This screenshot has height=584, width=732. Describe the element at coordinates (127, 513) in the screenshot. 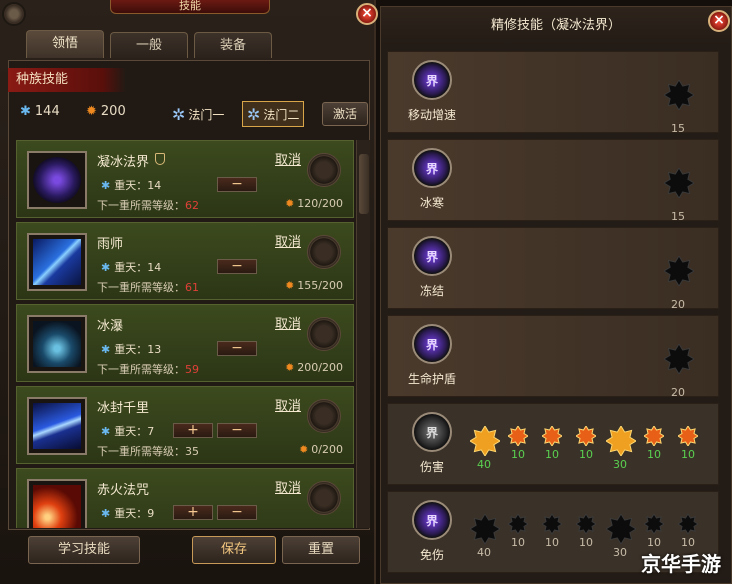

I see `skill-level: ✱ 重天：9` at that location.